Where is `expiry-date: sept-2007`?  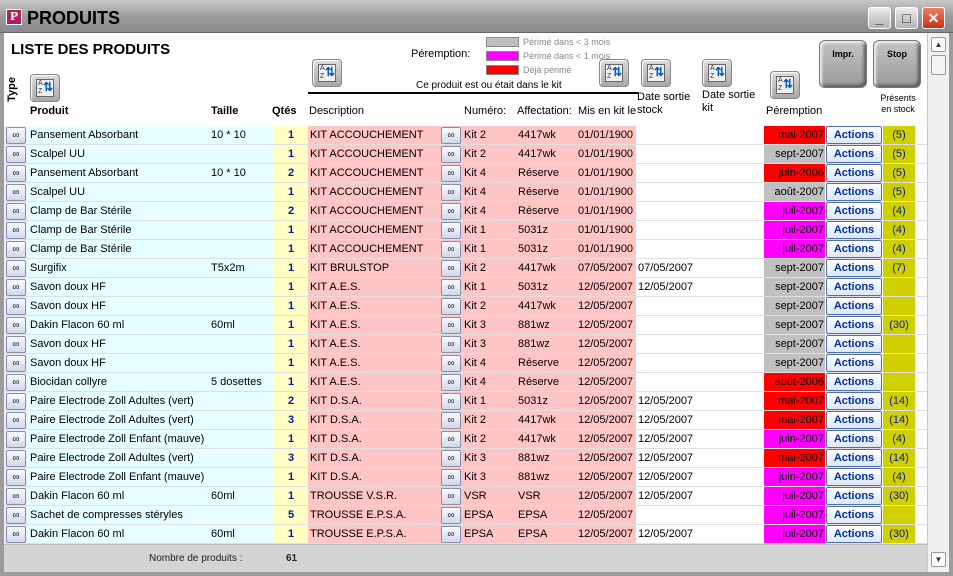
expiry-date: sept-2007 is located at coordinates (794, 344).